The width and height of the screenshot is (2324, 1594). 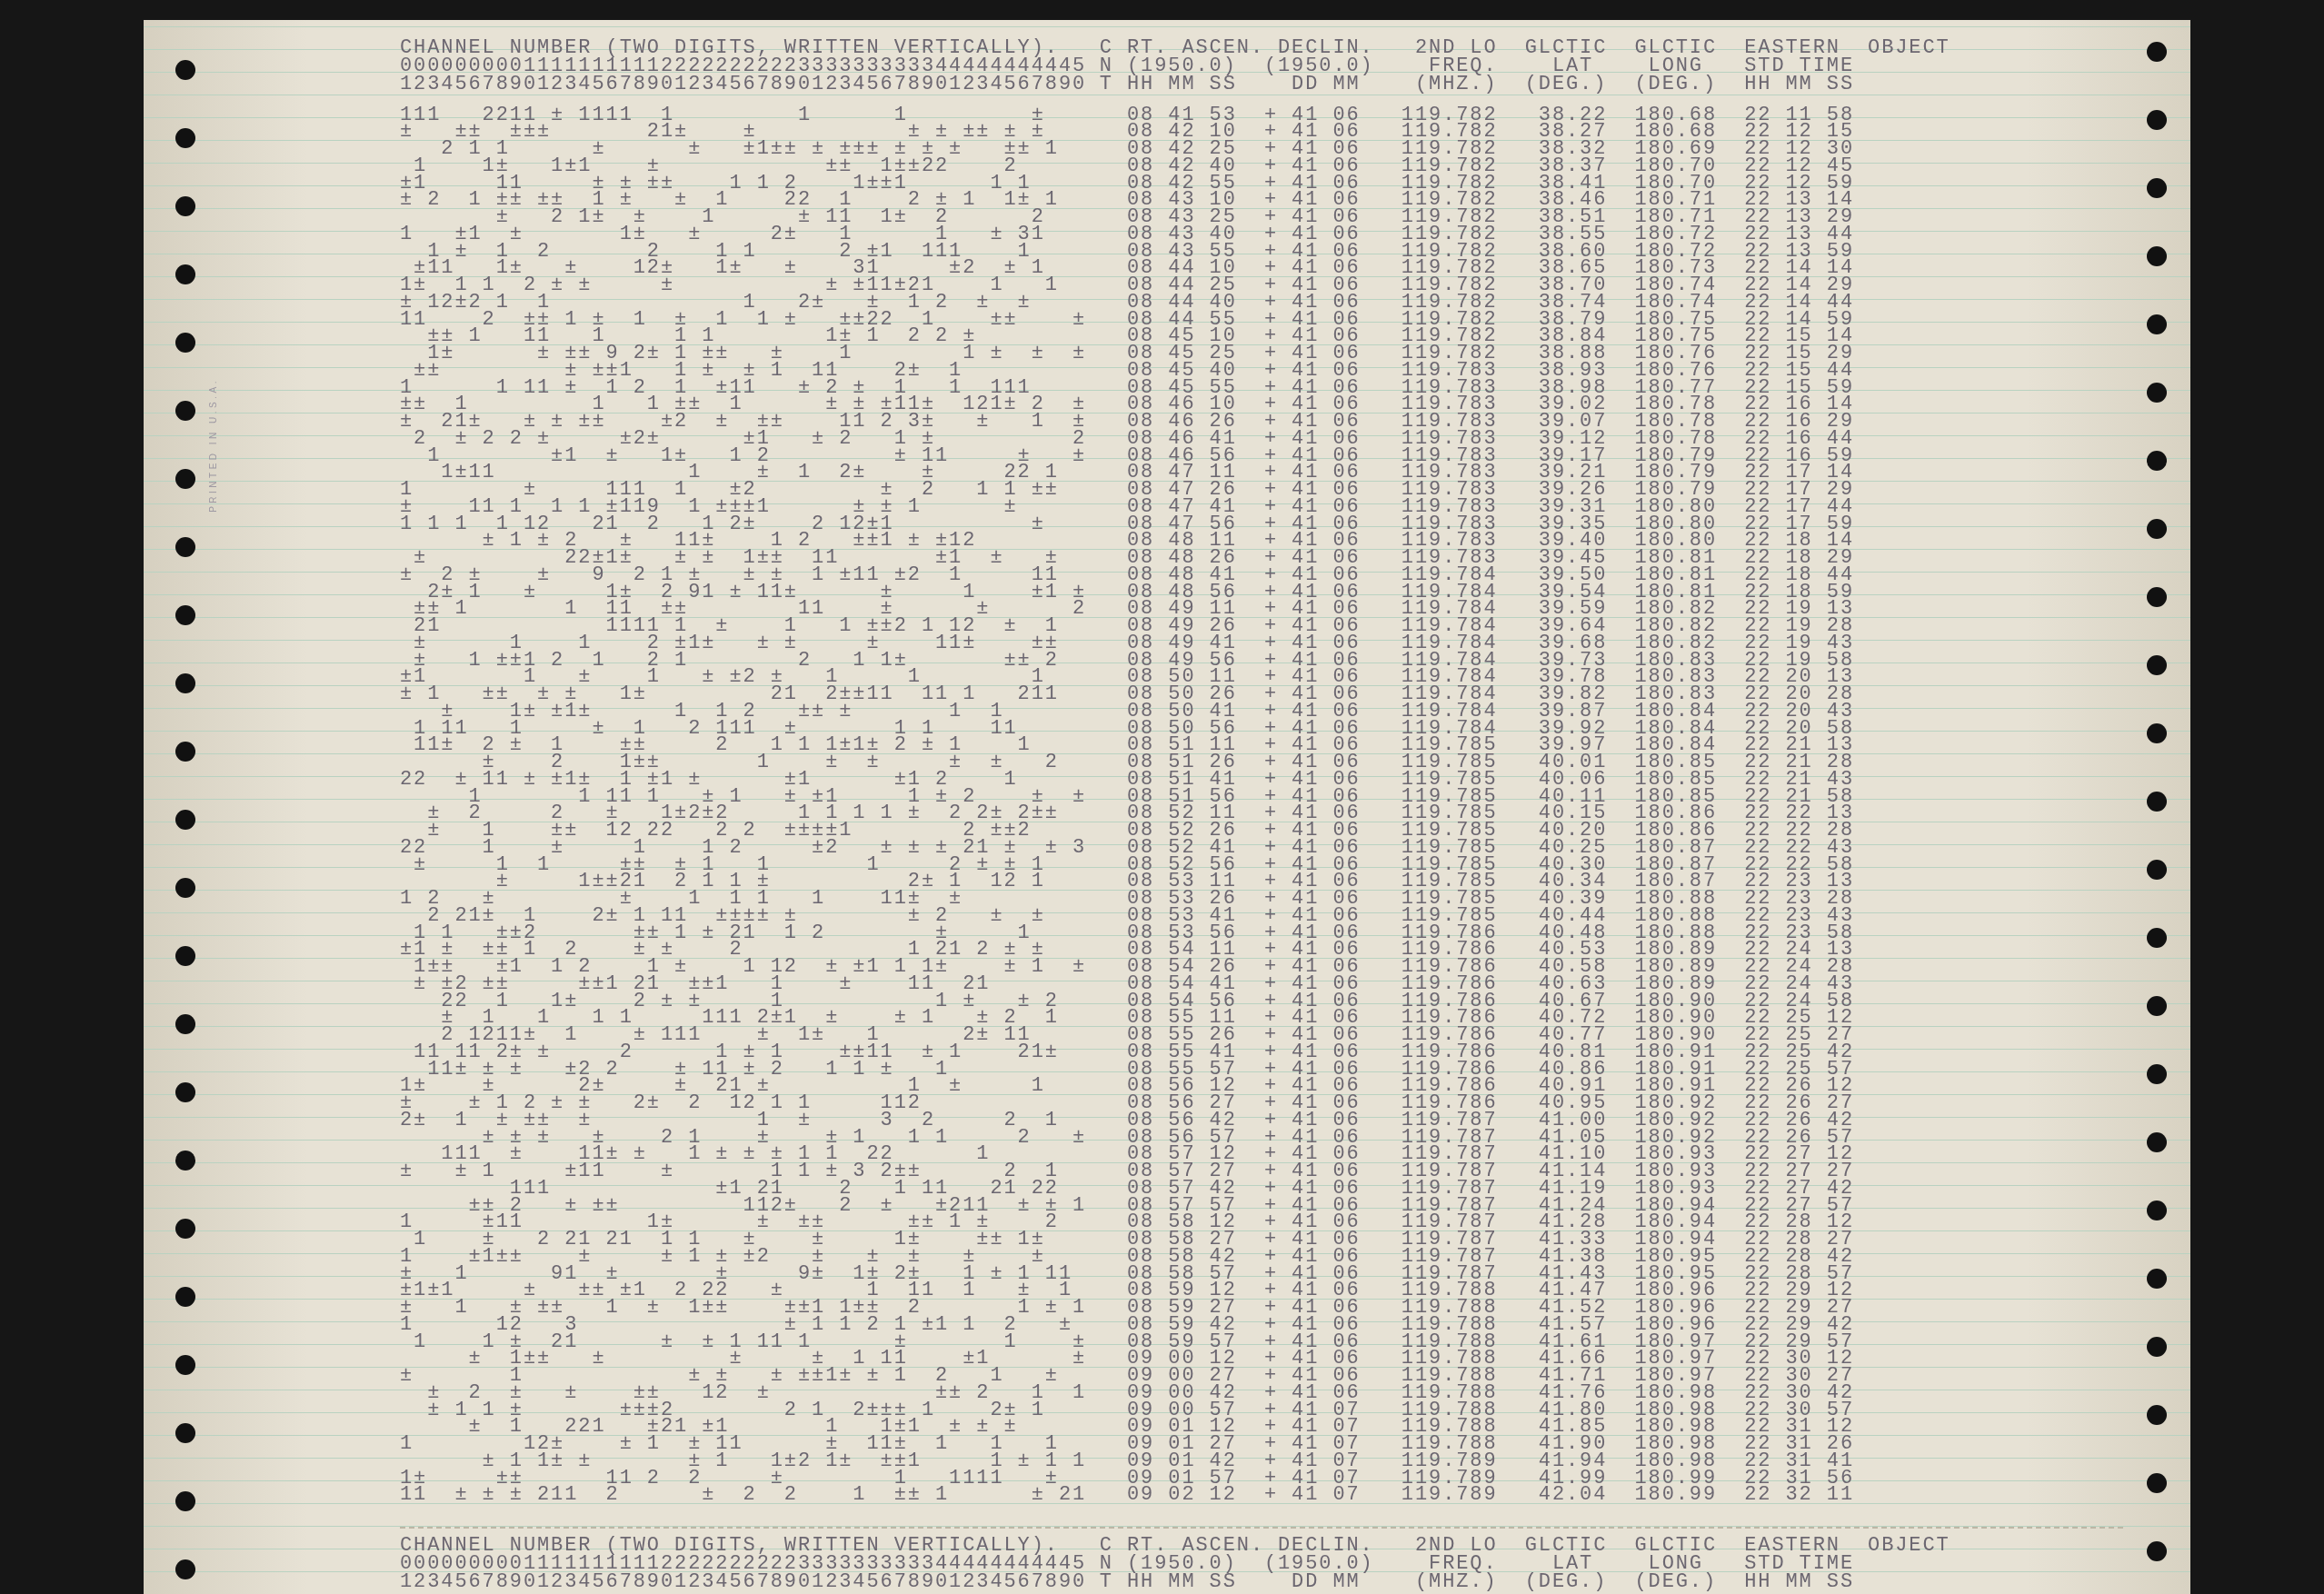 What do you see at coordinates (770, 763) in the screenshot?
I see `channel-readings: ± 2 1±± 1 ± ± ± ± 2` at bounding box center [770, 763].